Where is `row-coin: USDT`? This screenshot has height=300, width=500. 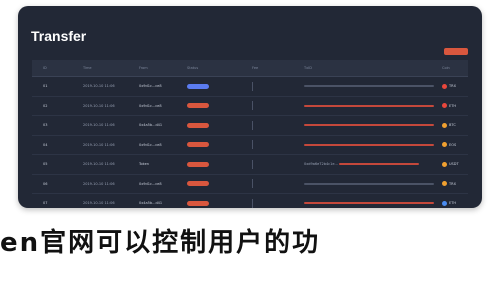
row-coin: USDT is located at coordinates (450, 164).